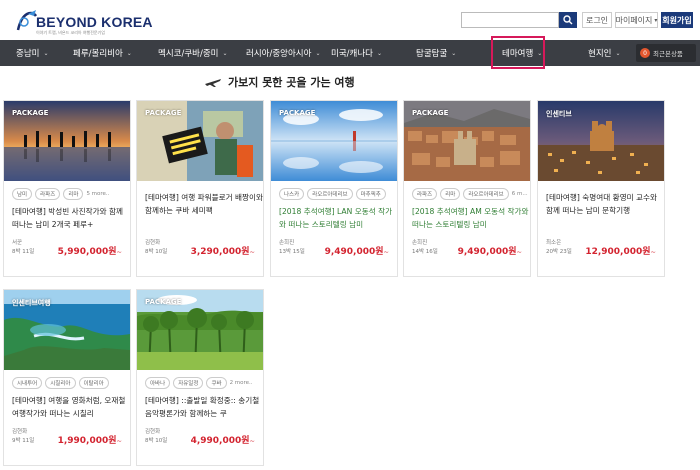  Describe the element at coordinates (352, 54) in the screenshot. I see `nav-item-label: 미국/캐나다` at that location.